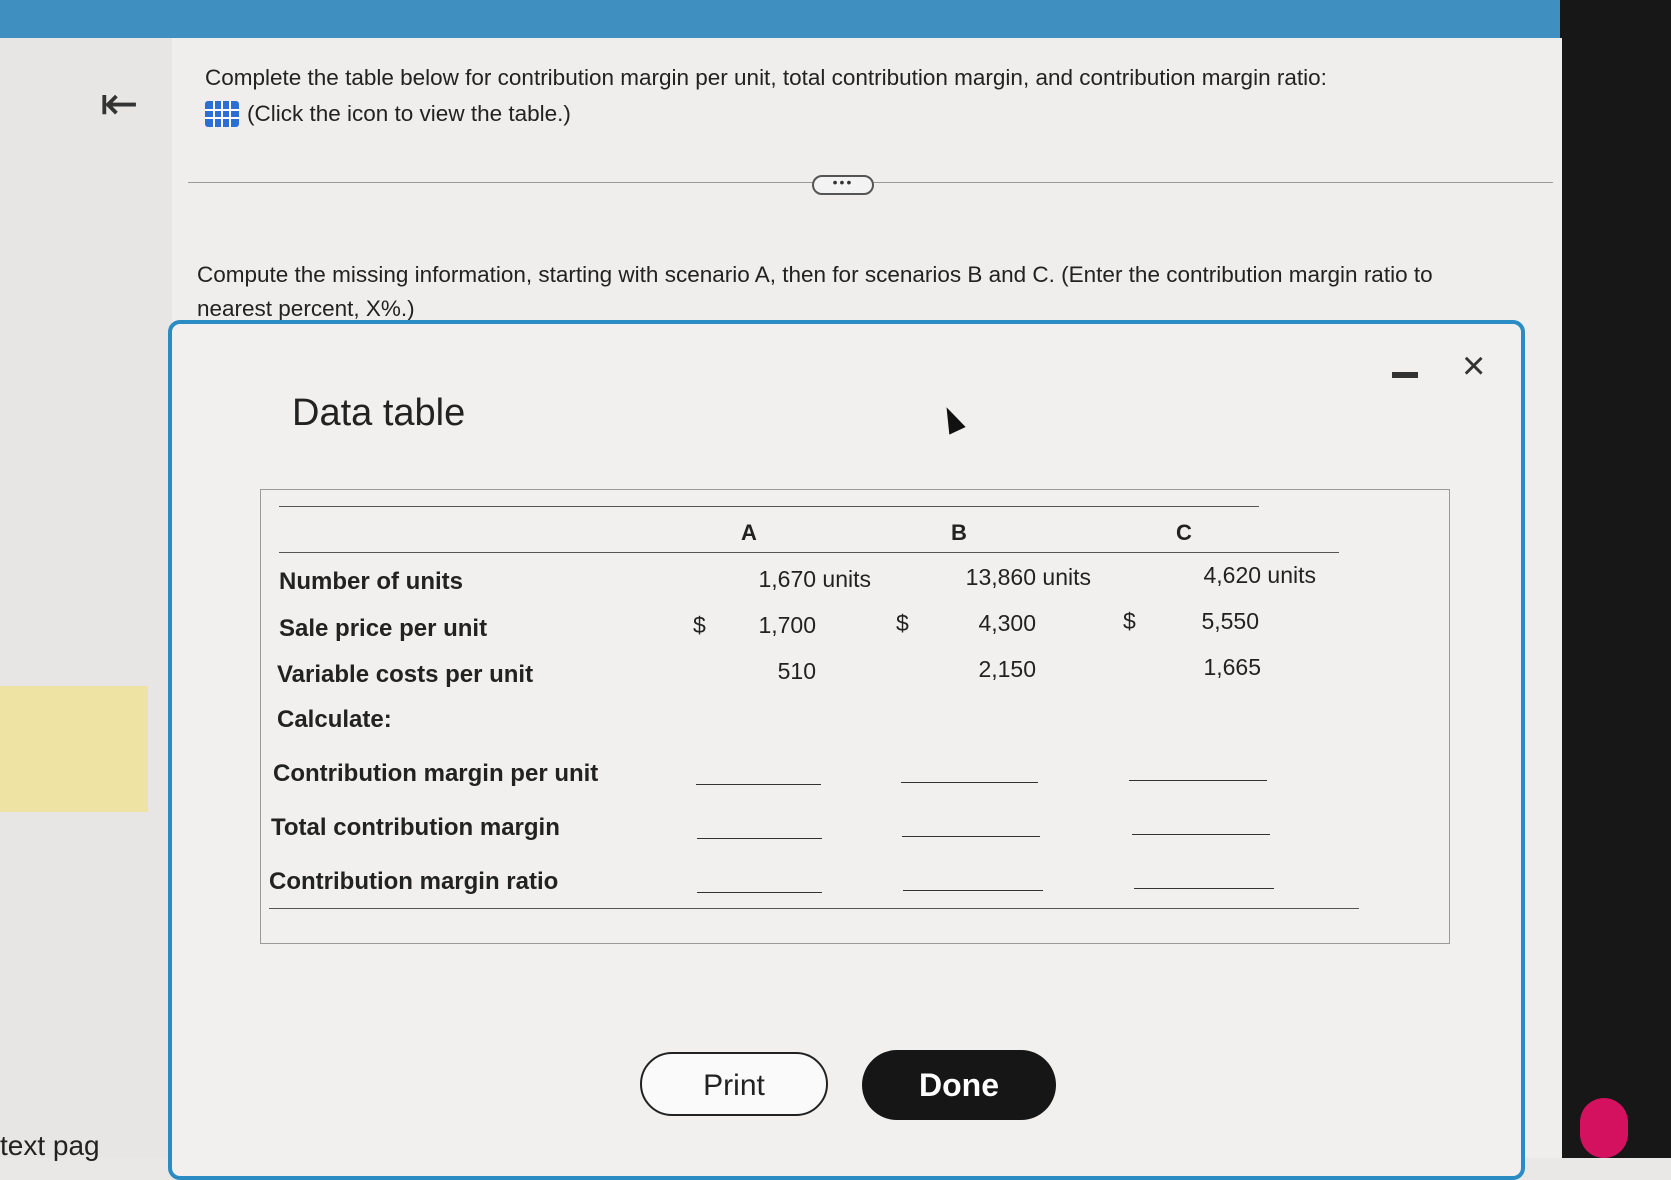  What do you see at coordinates (843, 185) in the screenshot?
I see `expand-dots-button: •••` at bounding box center [843, 185].